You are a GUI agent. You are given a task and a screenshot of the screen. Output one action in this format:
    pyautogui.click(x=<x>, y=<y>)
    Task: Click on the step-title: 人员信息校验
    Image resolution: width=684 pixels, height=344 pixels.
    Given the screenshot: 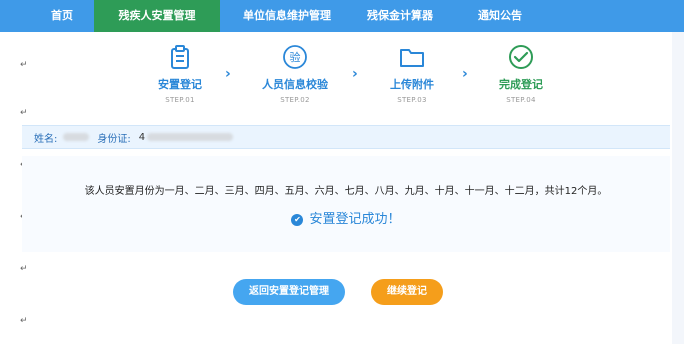 What is the action you would take?
    pyautogui.click(x=295, y=84)
    